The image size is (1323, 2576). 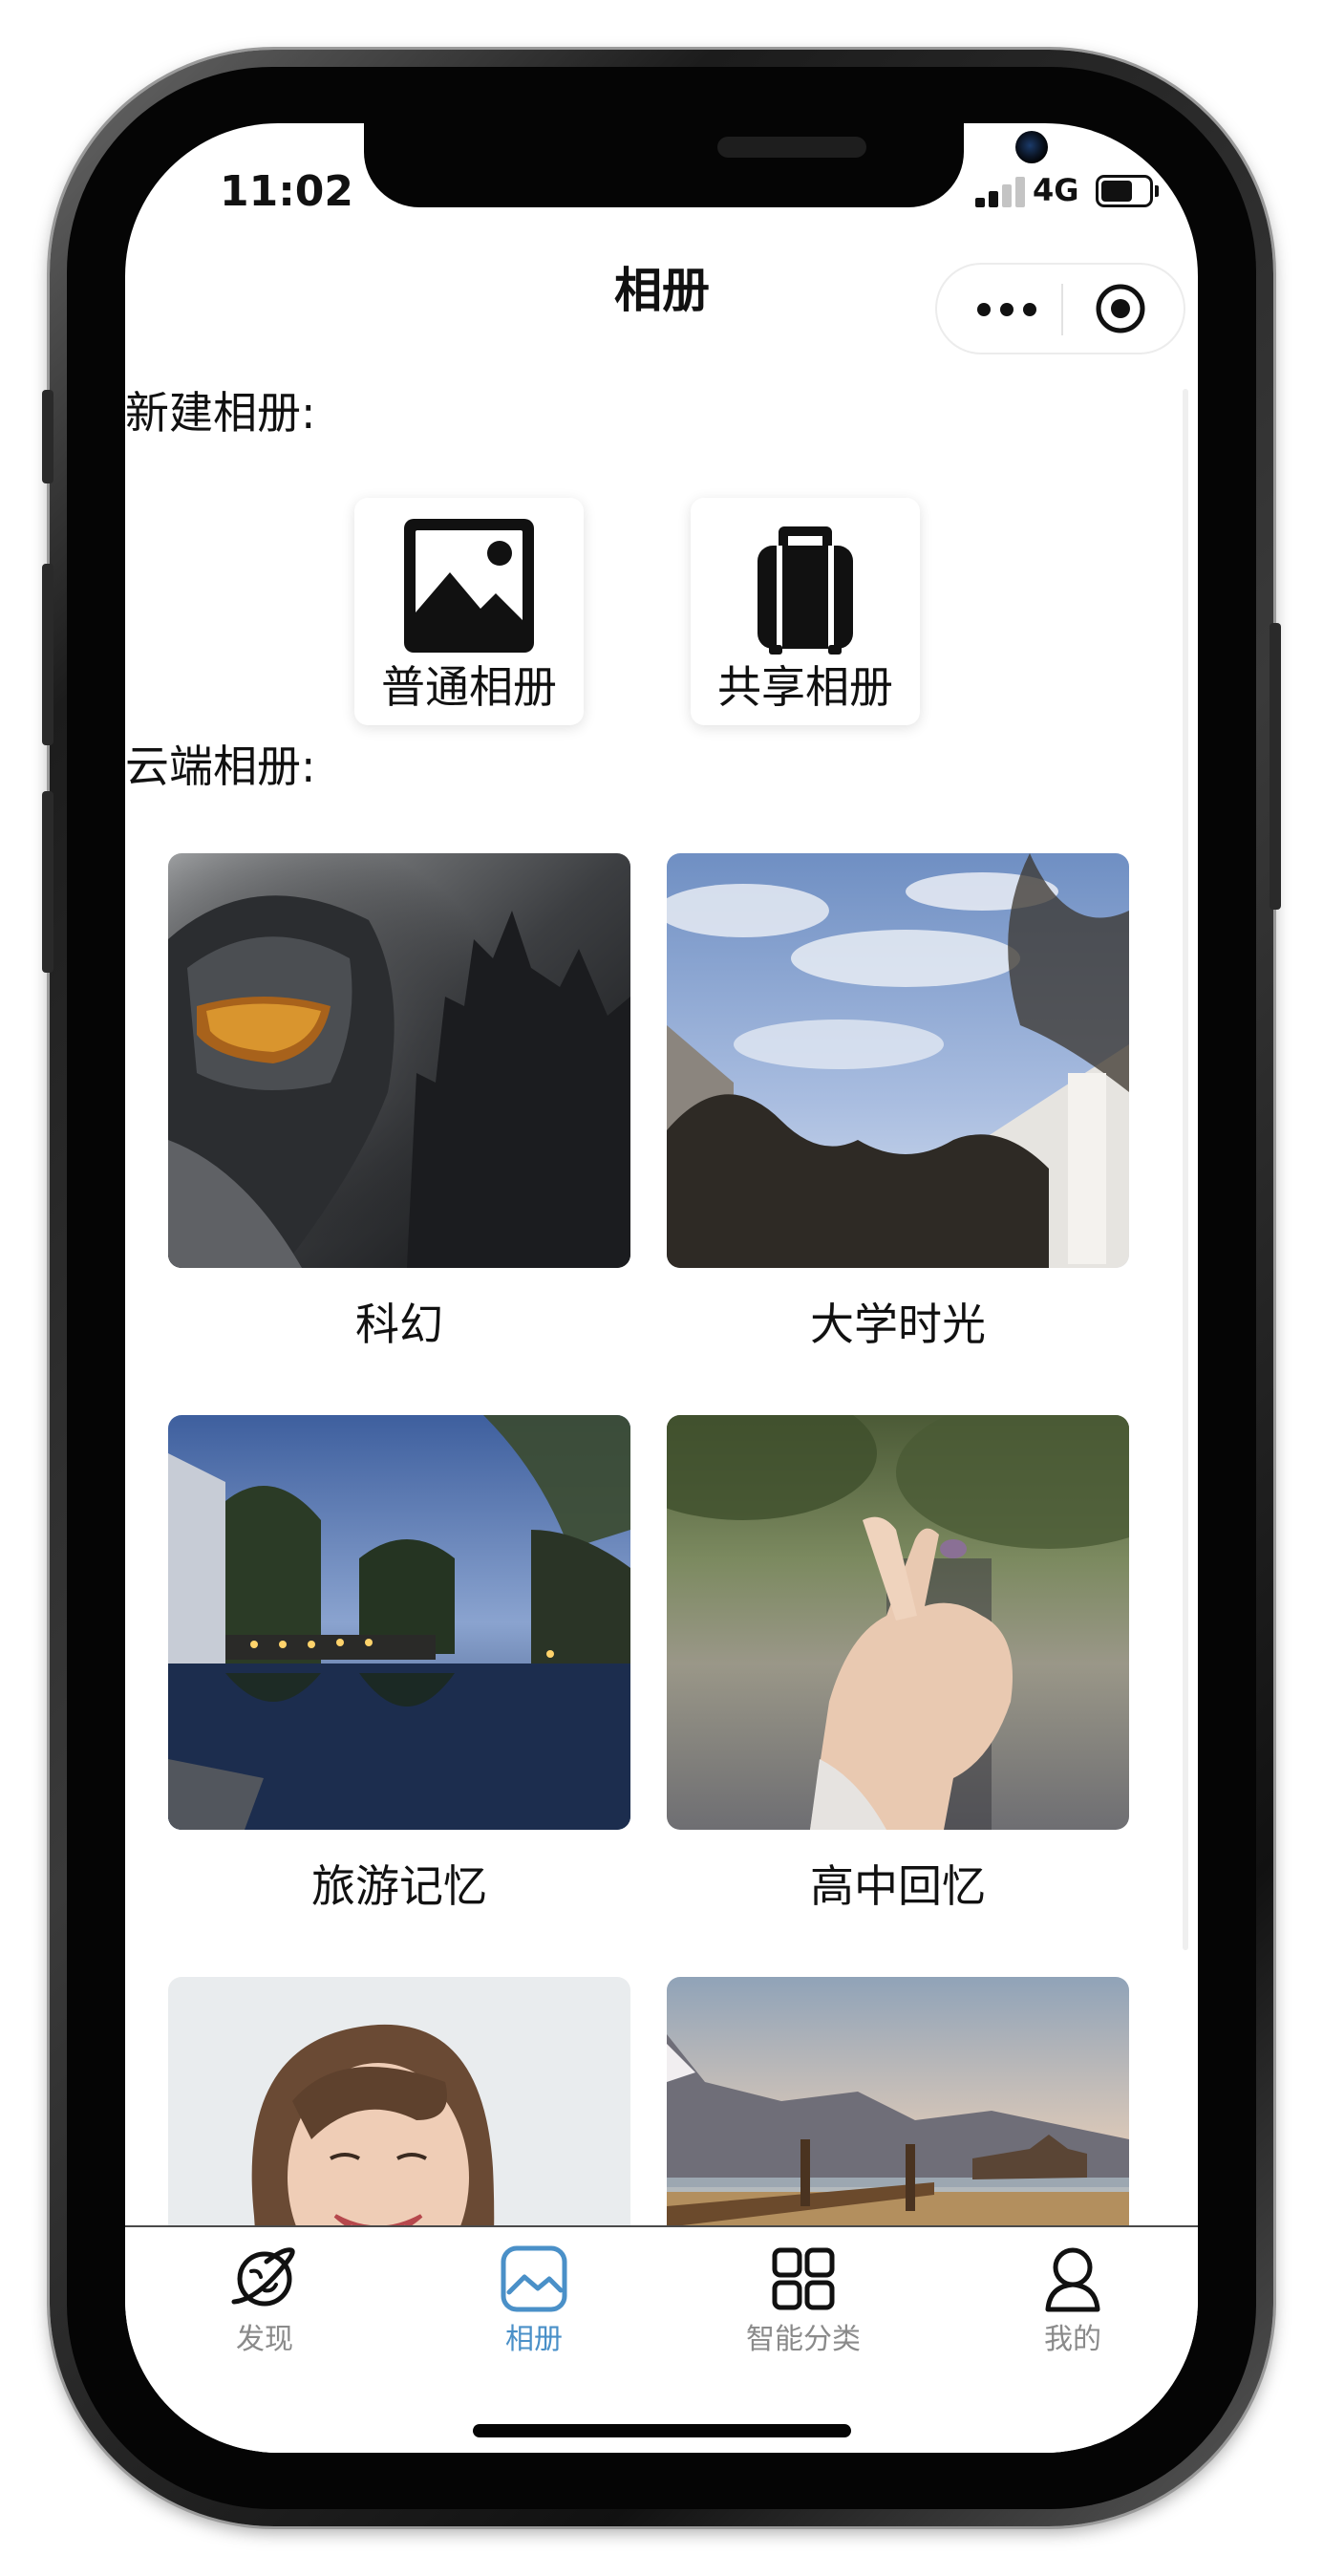 I want to click on power-button, so click(x=1276, y=766).